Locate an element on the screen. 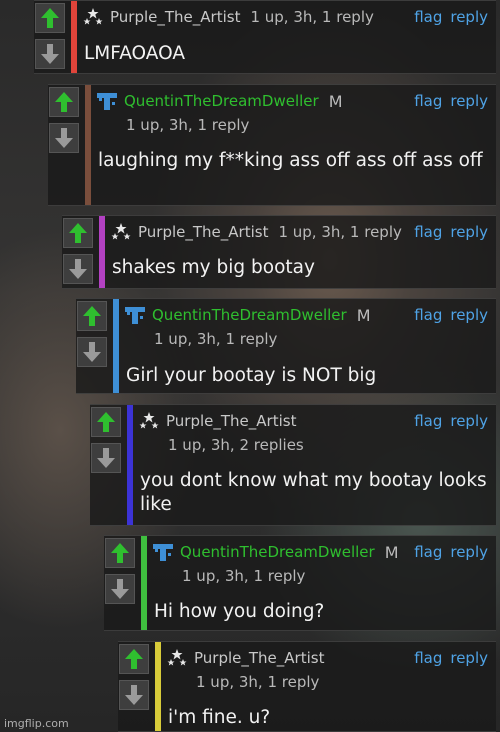 The height and width of the screenshot is (732, 500). comment-text: i'm fine. u? is located at coordinates (219, 717).